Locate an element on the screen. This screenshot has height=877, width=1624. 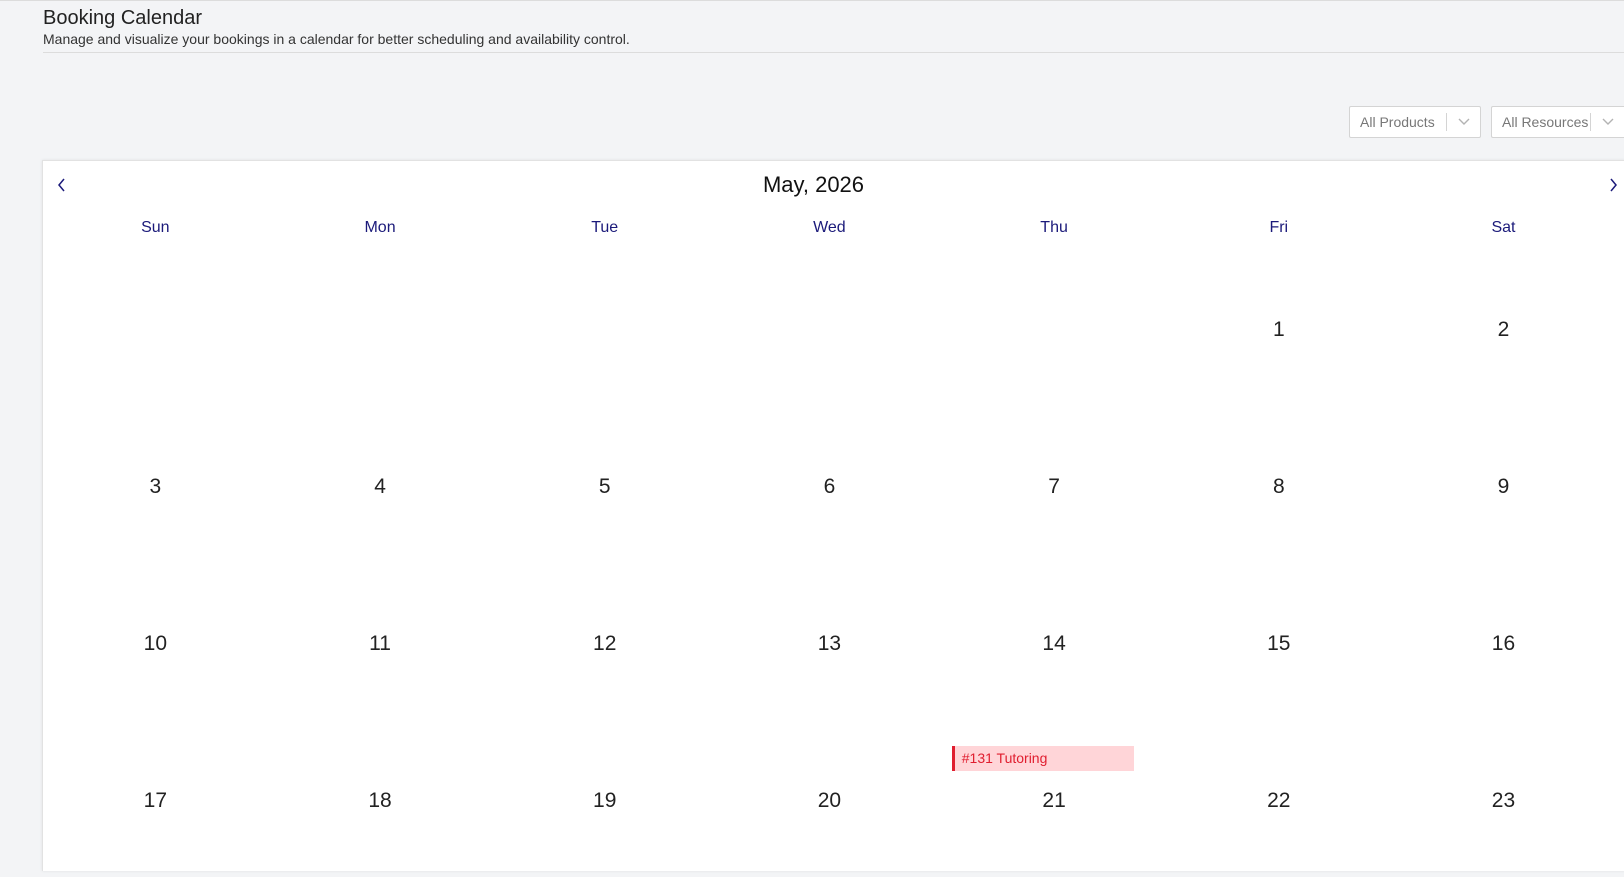
weekday-header-row: Sun Mon Tue Wed Thu Fri Sat is located at coordinates (830, 228).